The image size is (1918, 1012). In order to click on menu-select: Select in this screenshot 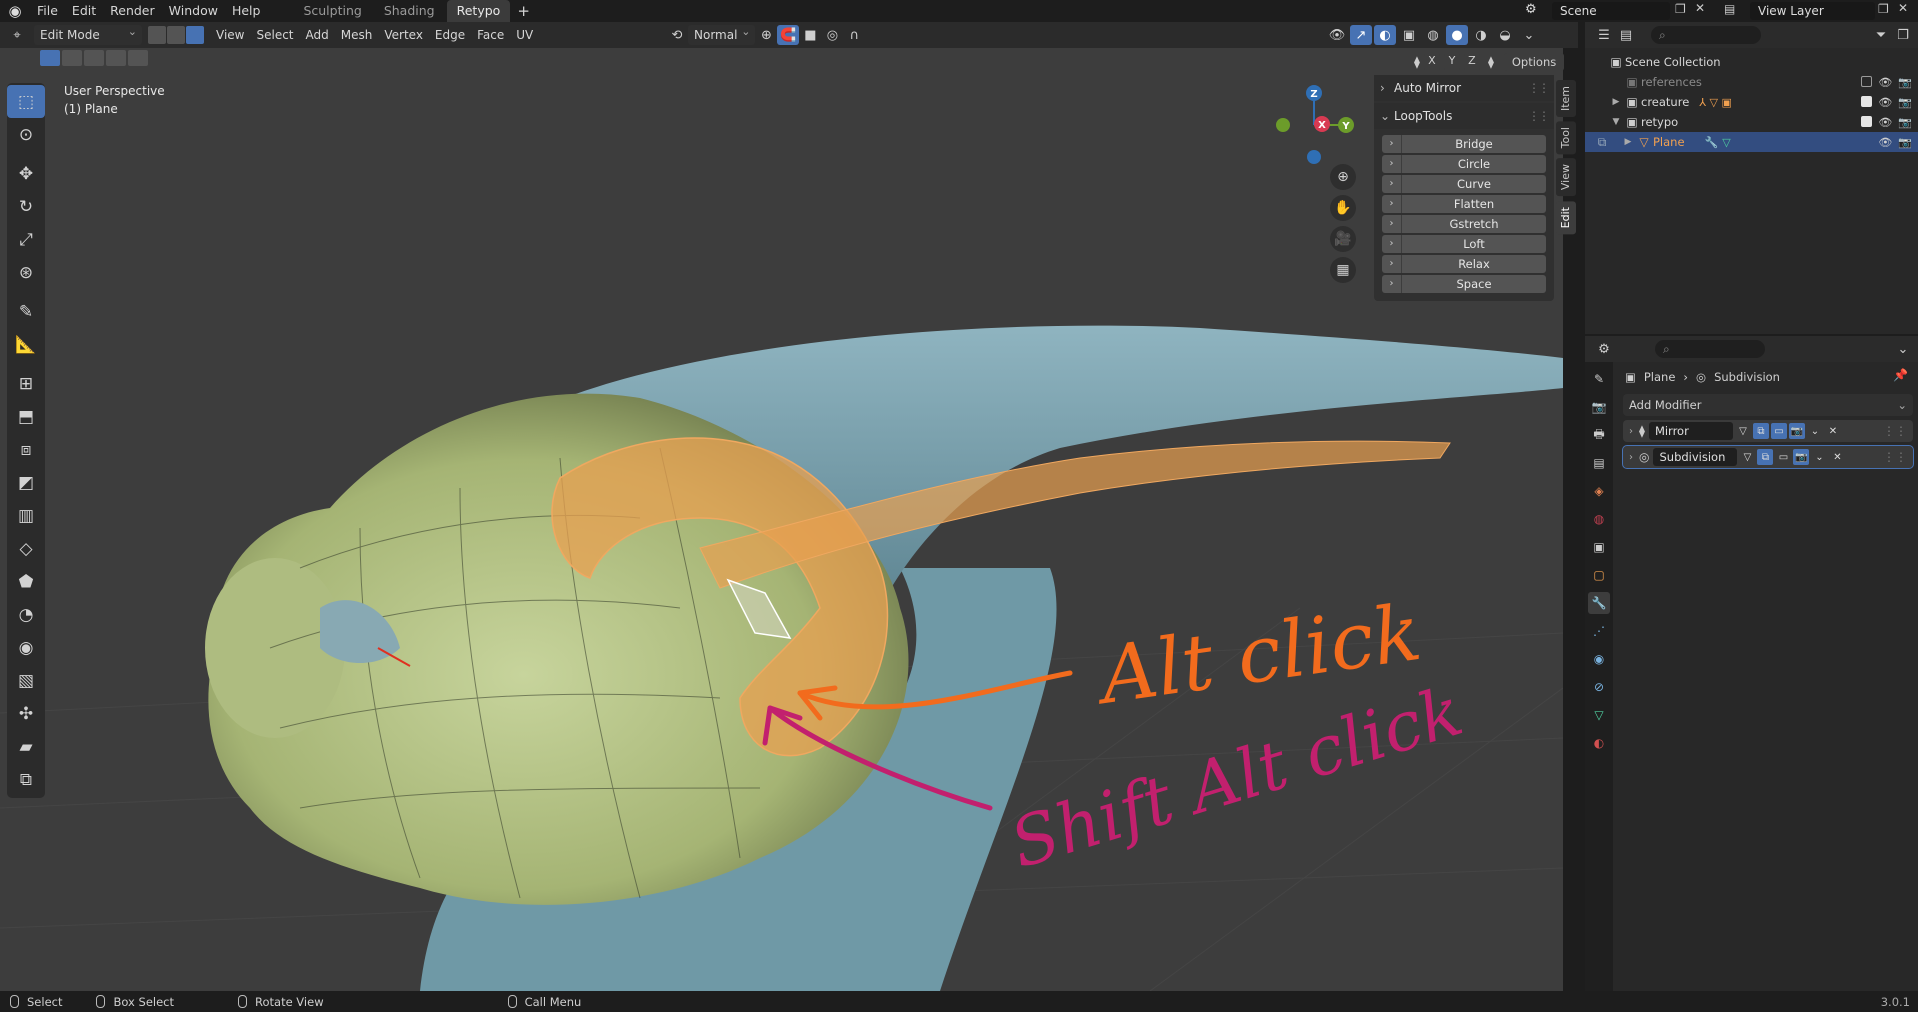, I will do `click(274, 35)`.